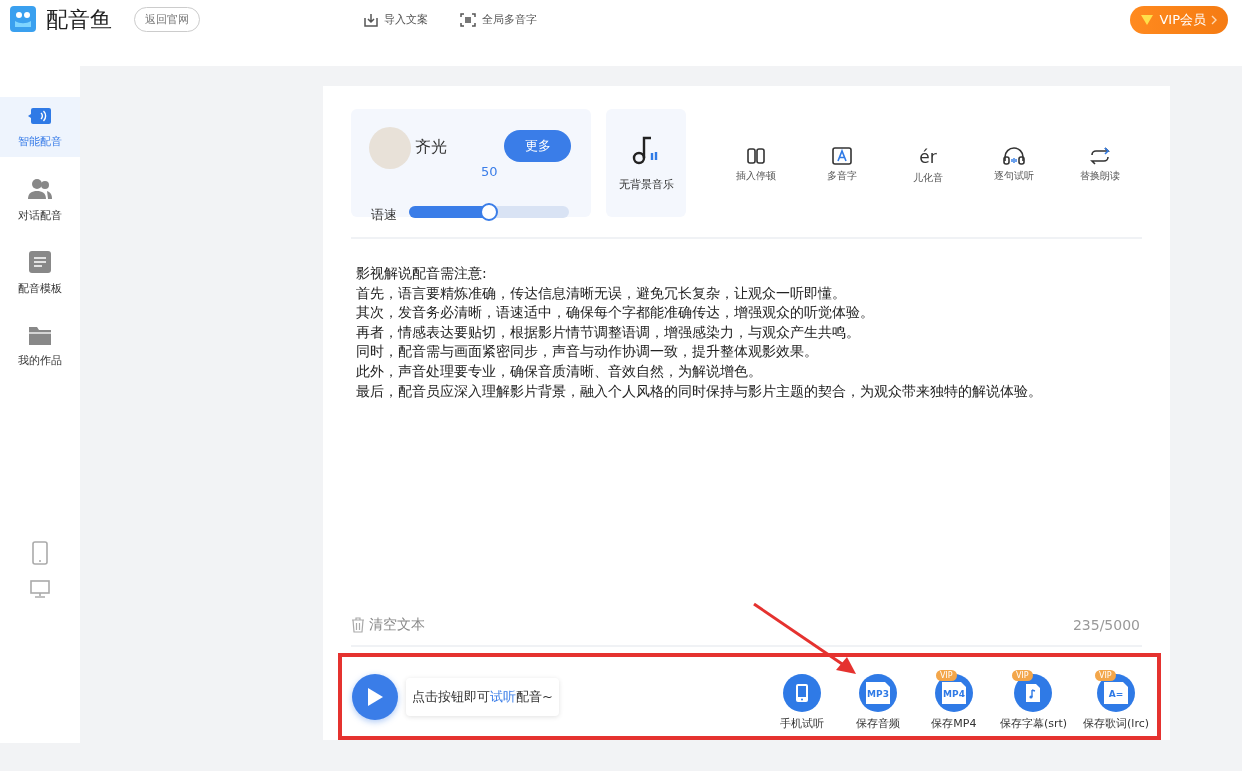  Describe the element at coordinates (601, 293) in the screenshot. I see `text-line: 首先，语言要精炼准确，传达信息清晰无误，避免冗长复杂，让观众一听即懂。` at that location.